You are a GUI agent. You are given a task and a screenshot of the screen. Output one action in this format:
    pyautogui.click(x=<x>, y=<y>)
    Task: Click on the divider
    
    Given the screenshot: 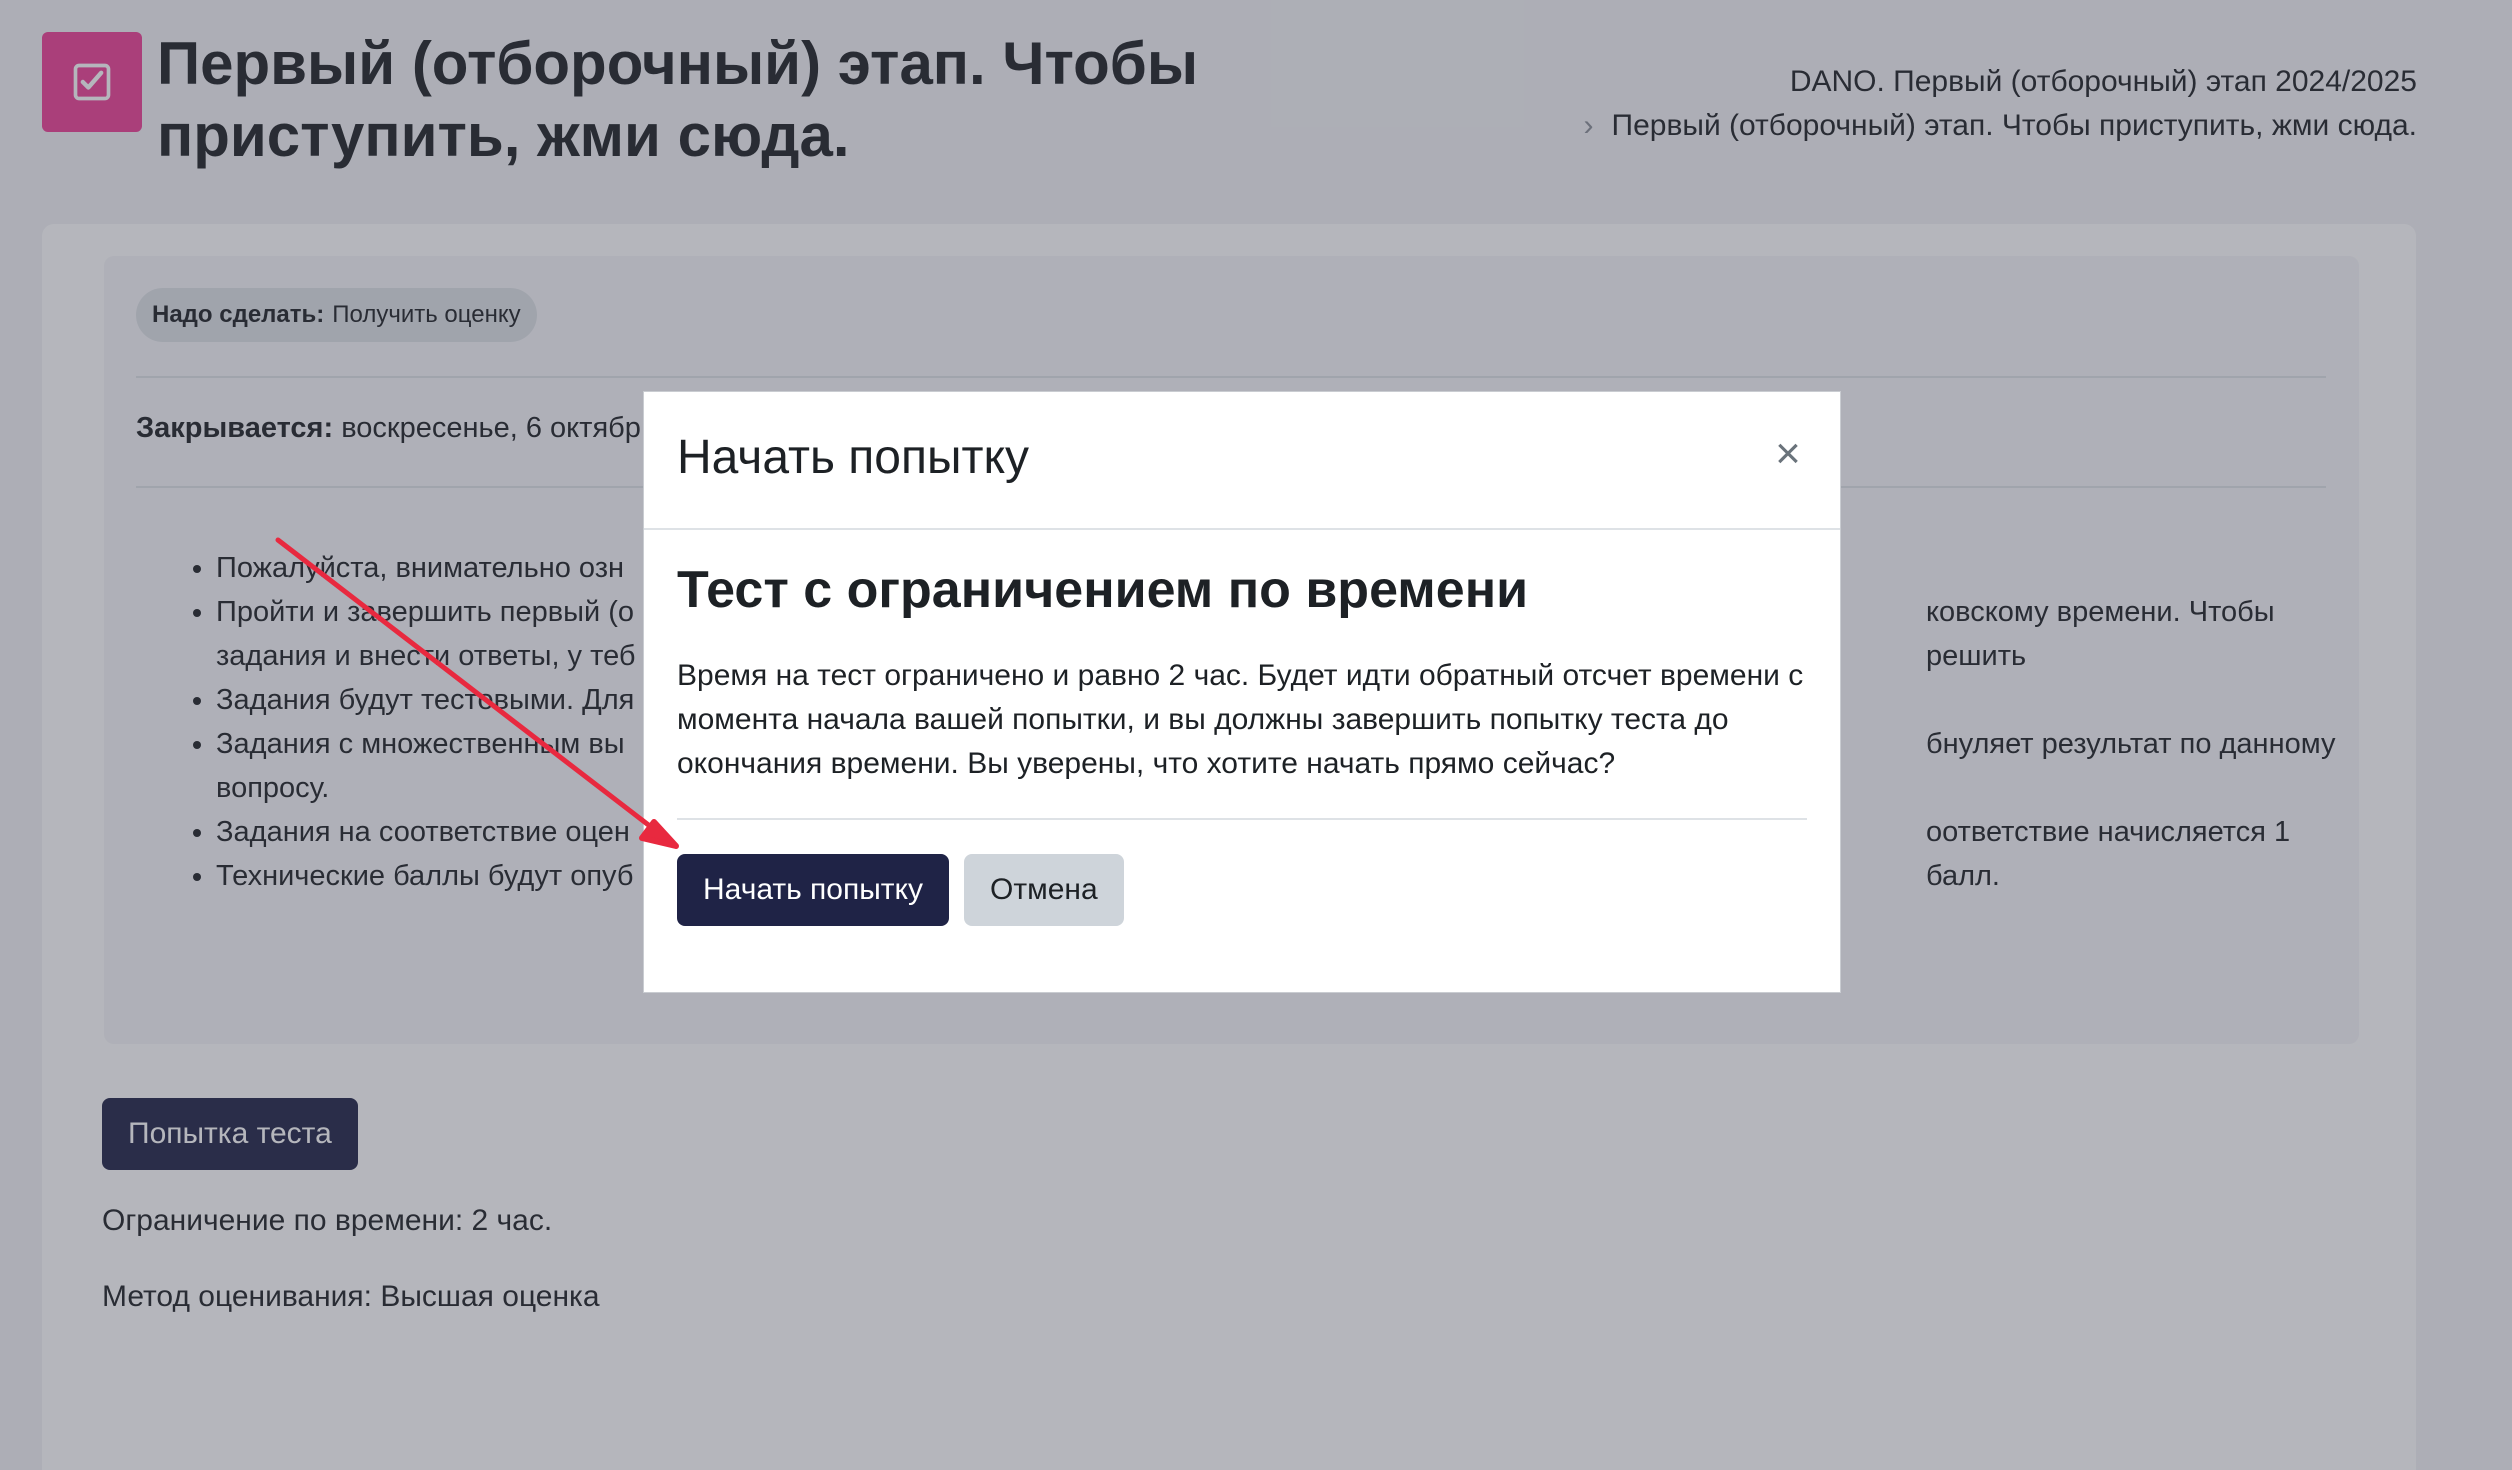 What is the action you would take?
    pyautogui.click(x=1242, y=819)
    